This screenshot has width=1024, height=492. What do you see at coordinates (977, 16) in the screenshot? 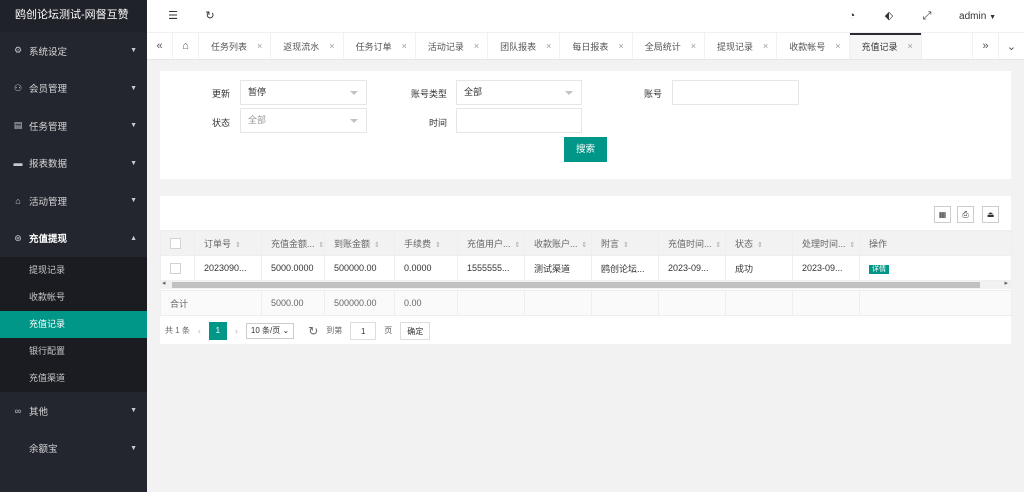
I see `admin-menu: admin ▼` at bounding box center [977, 16].